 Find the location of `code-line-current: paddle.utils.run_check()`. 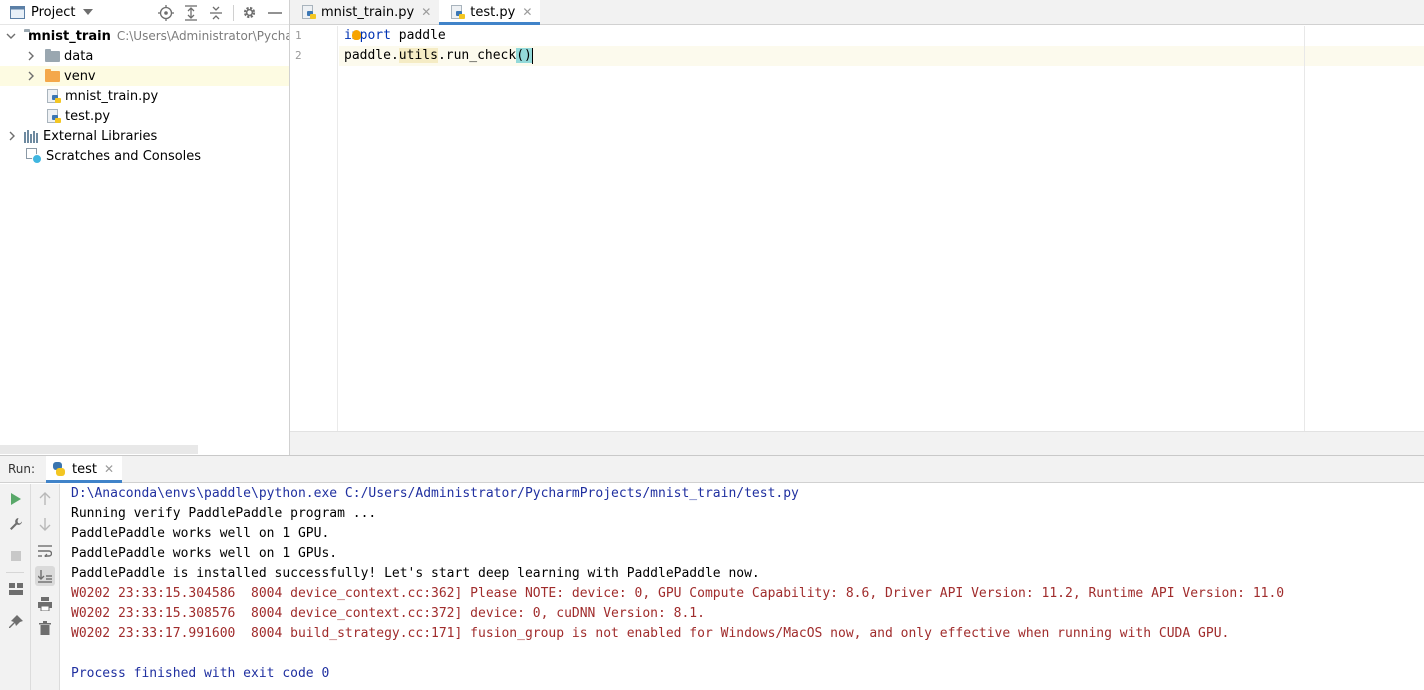

code-line-current: paddle.utils.run_check() is located at coordinates (881, 56).